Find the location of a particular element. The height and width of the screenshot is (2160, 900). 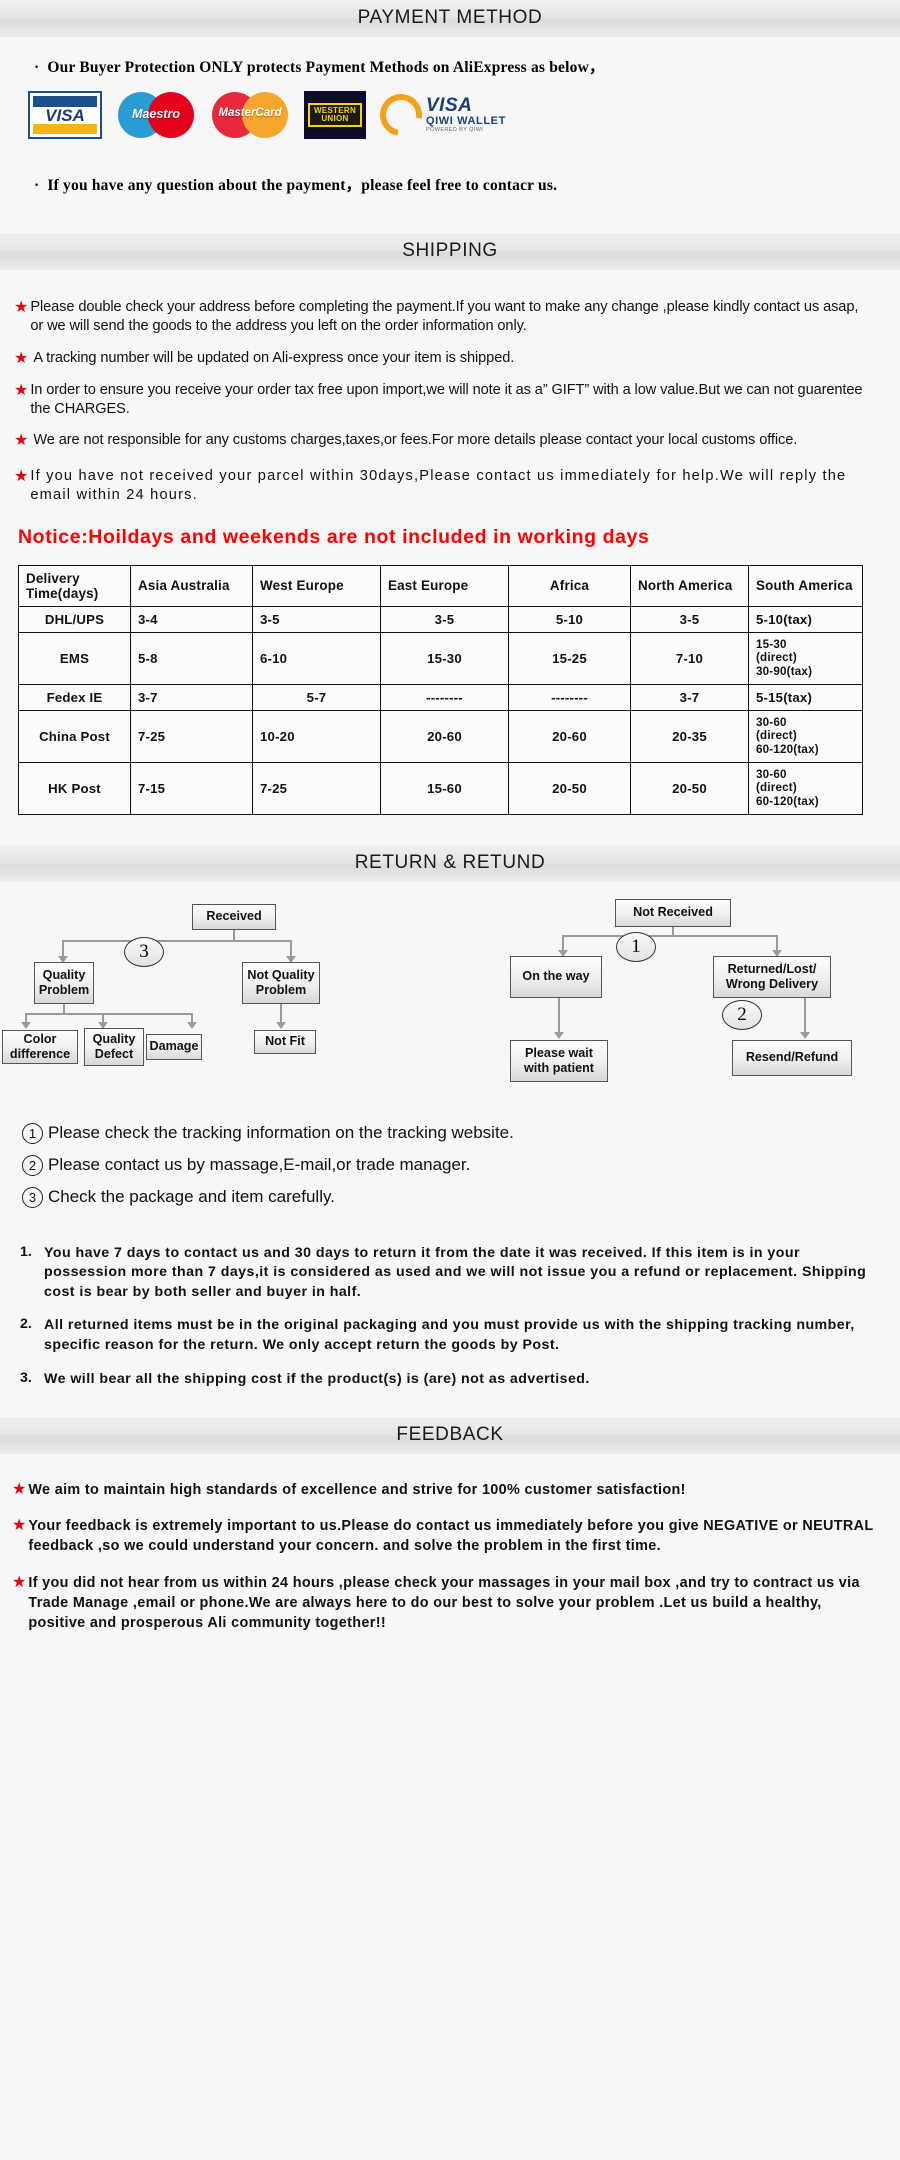

qiwi-text-block: VISA QIWI WALLET POWERED BY QIWI is located at coordinates (466, 114).